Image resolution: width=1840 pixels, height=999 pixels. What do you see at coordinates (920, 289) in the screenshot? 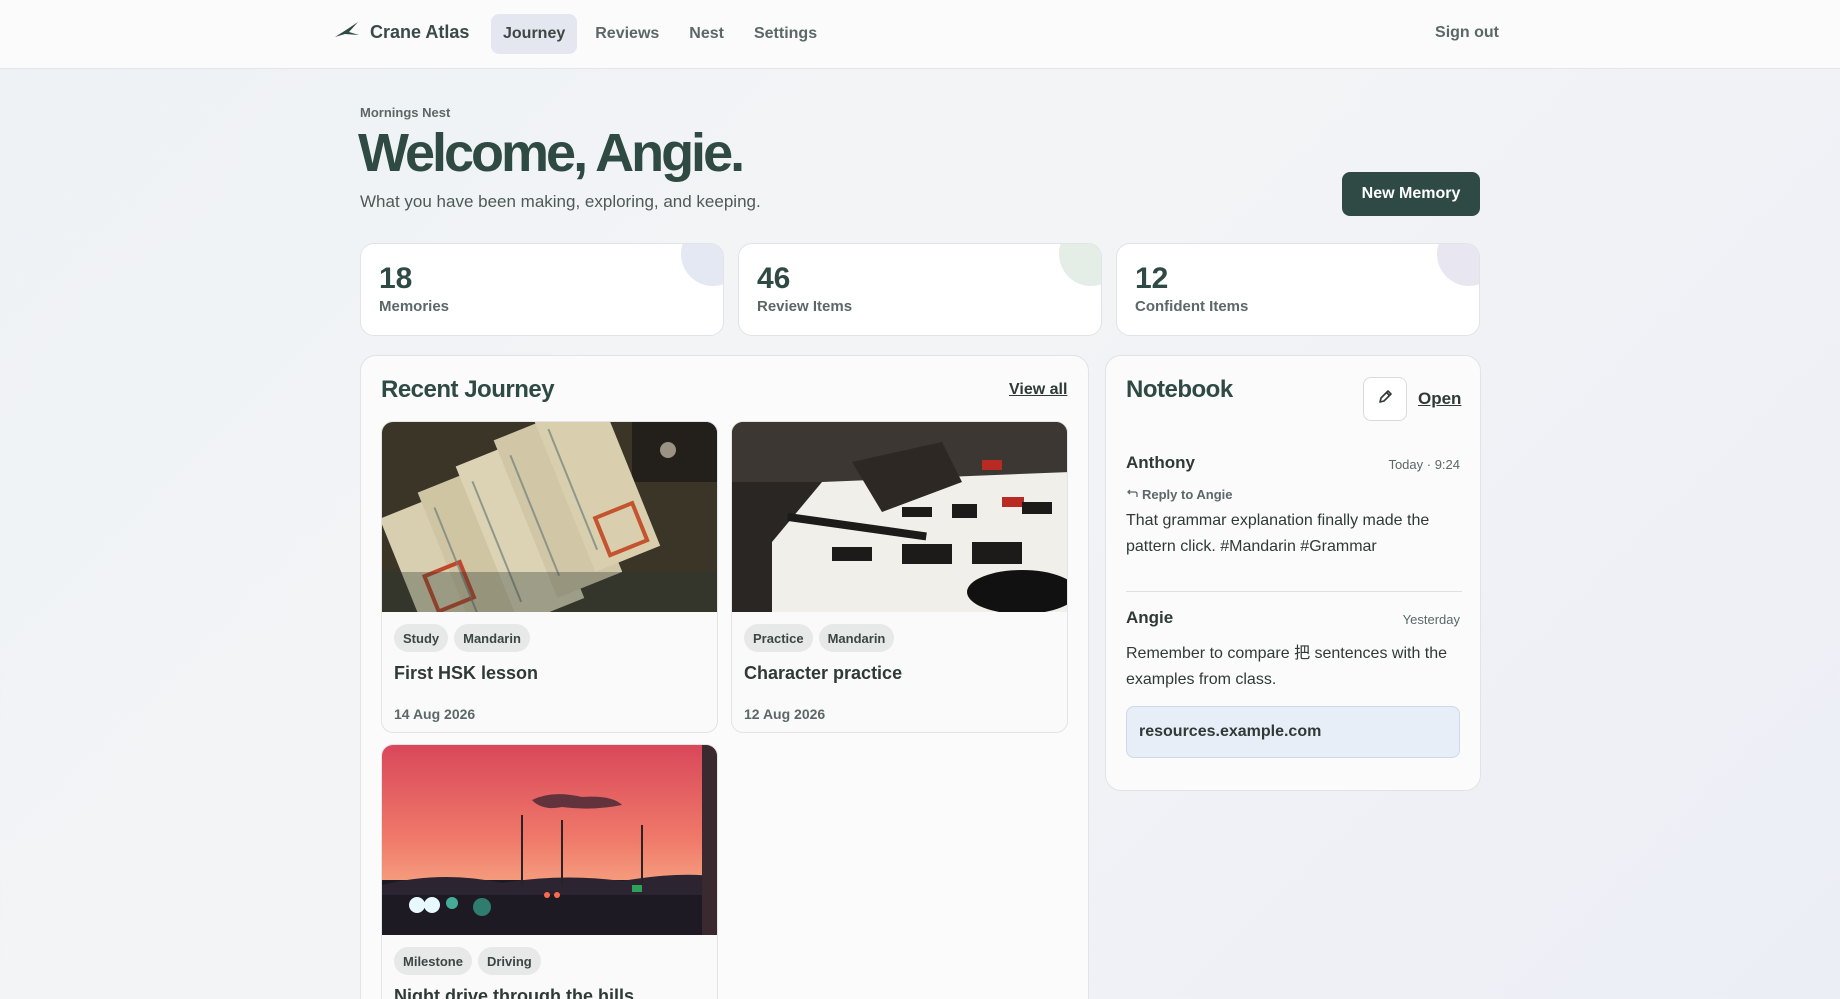
I see `stat-card-review-items: 46 Review Items` at bounding box center [920, 289].